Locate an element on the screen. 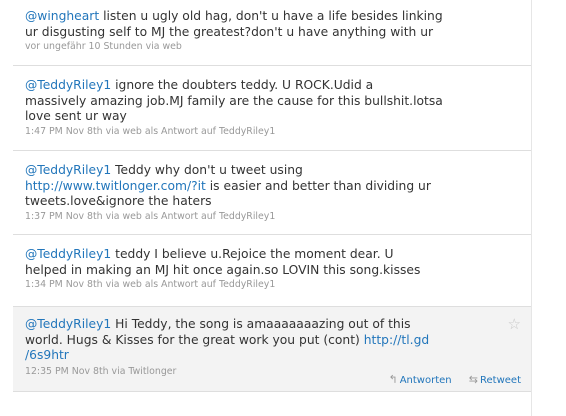 The height and width of the screenshot is (416, 566). tweet-text: /6s9htr is located at coordinates (278, 356).